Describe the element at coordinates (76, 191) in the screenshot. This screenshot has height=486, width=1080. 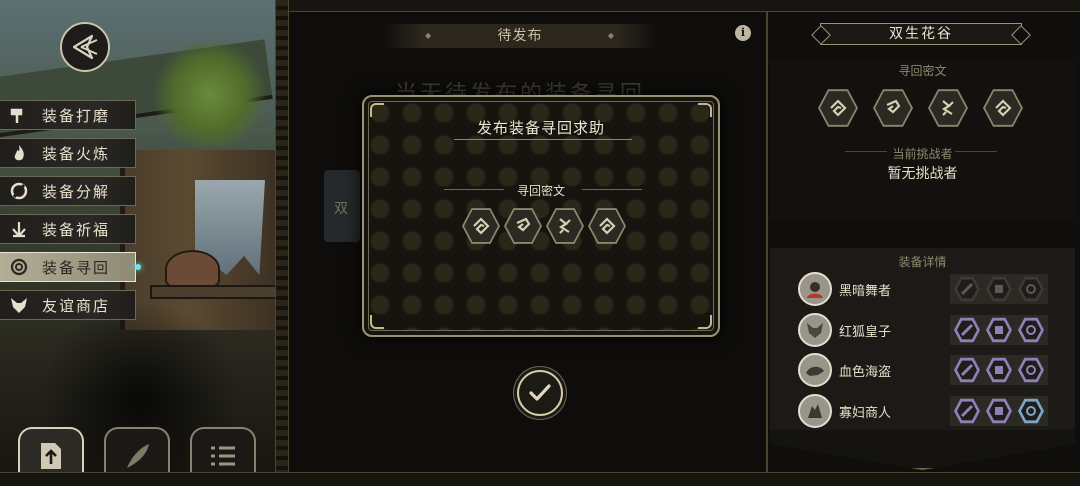
I see `menu-item-label: 装备分解` at that location.